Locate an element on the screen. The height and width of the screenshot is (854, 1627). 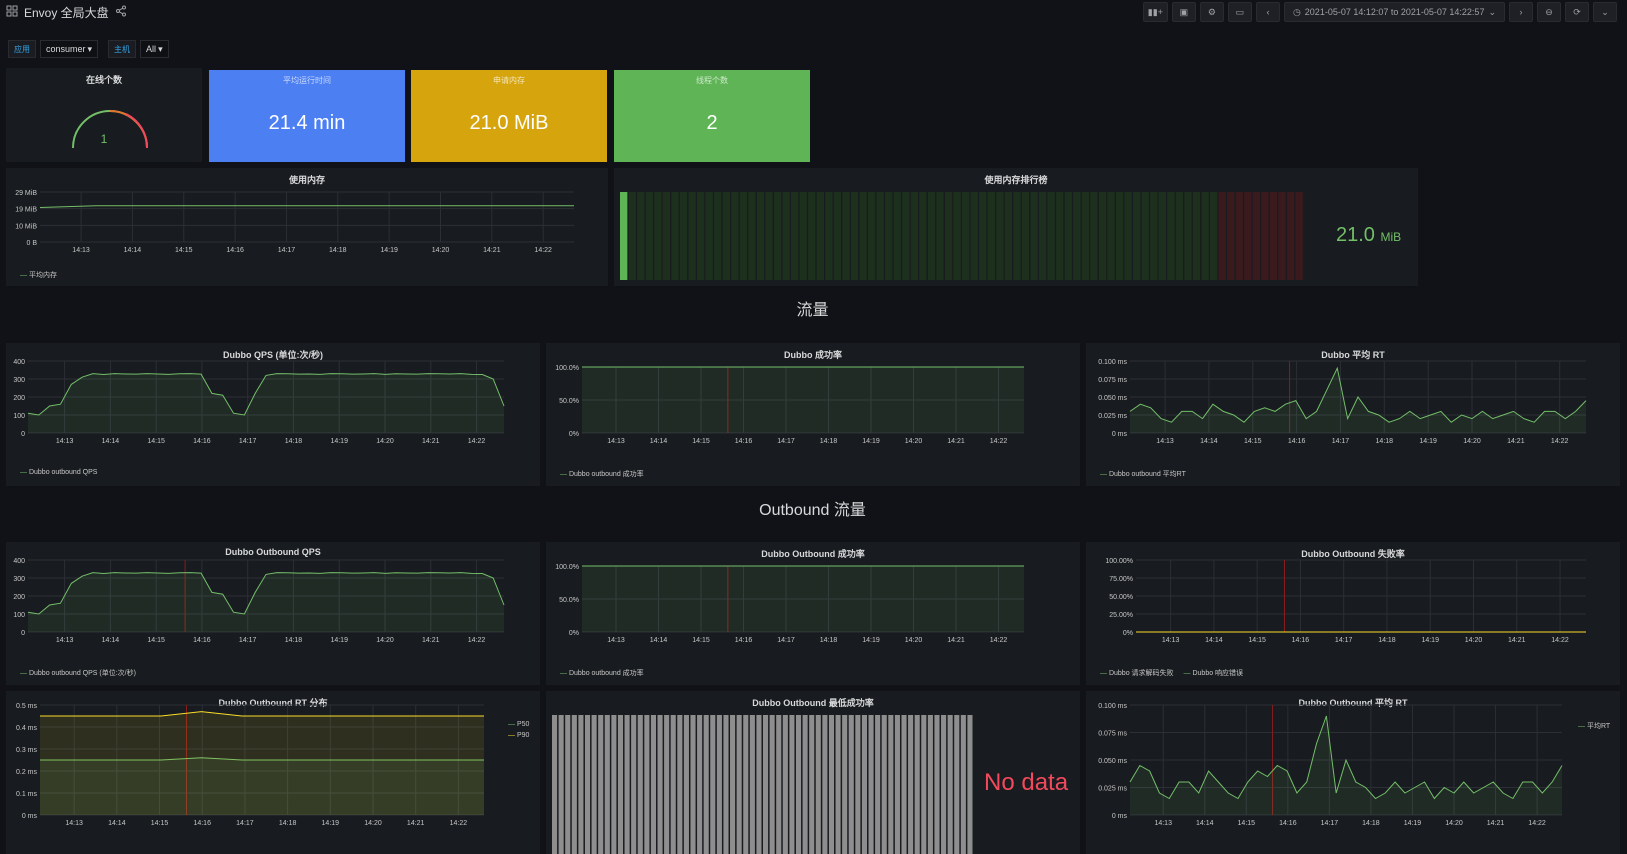
y-tick-label: 50.0% is located at coordinates (569, 600).